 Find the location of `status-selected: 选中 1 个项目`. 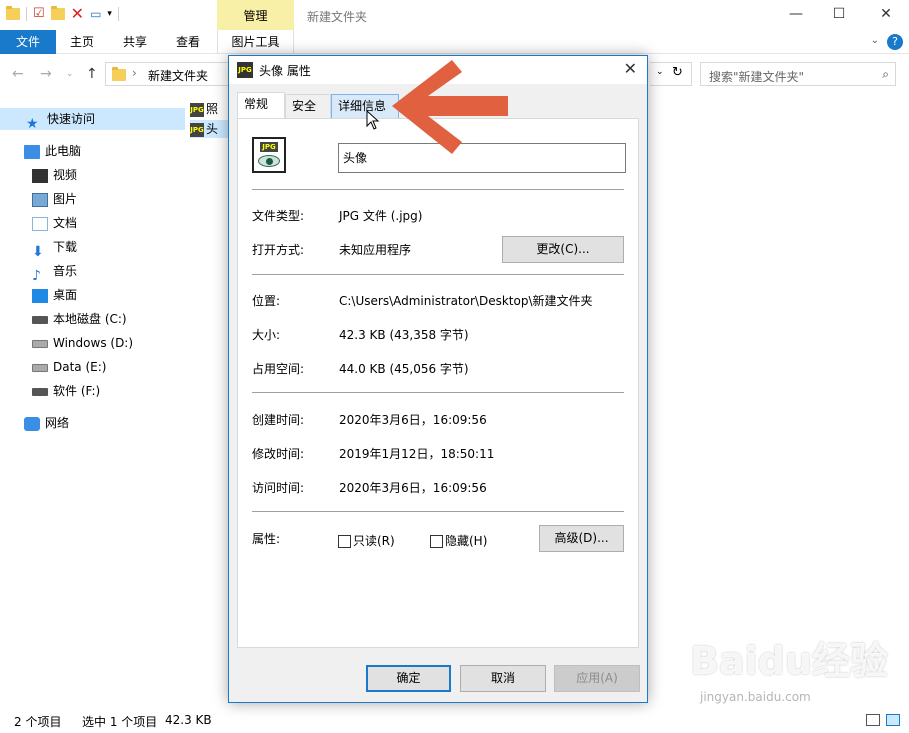

status-selected: 选中 1 个项目 is located at coordinates (120, 722).